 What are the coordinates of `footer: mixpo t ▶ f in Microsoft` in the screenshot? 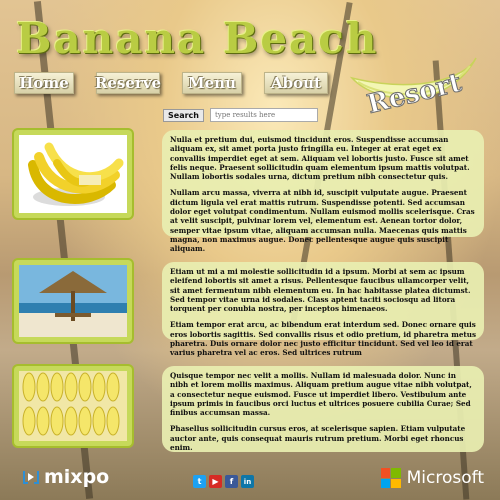 It's located at (250, 479).